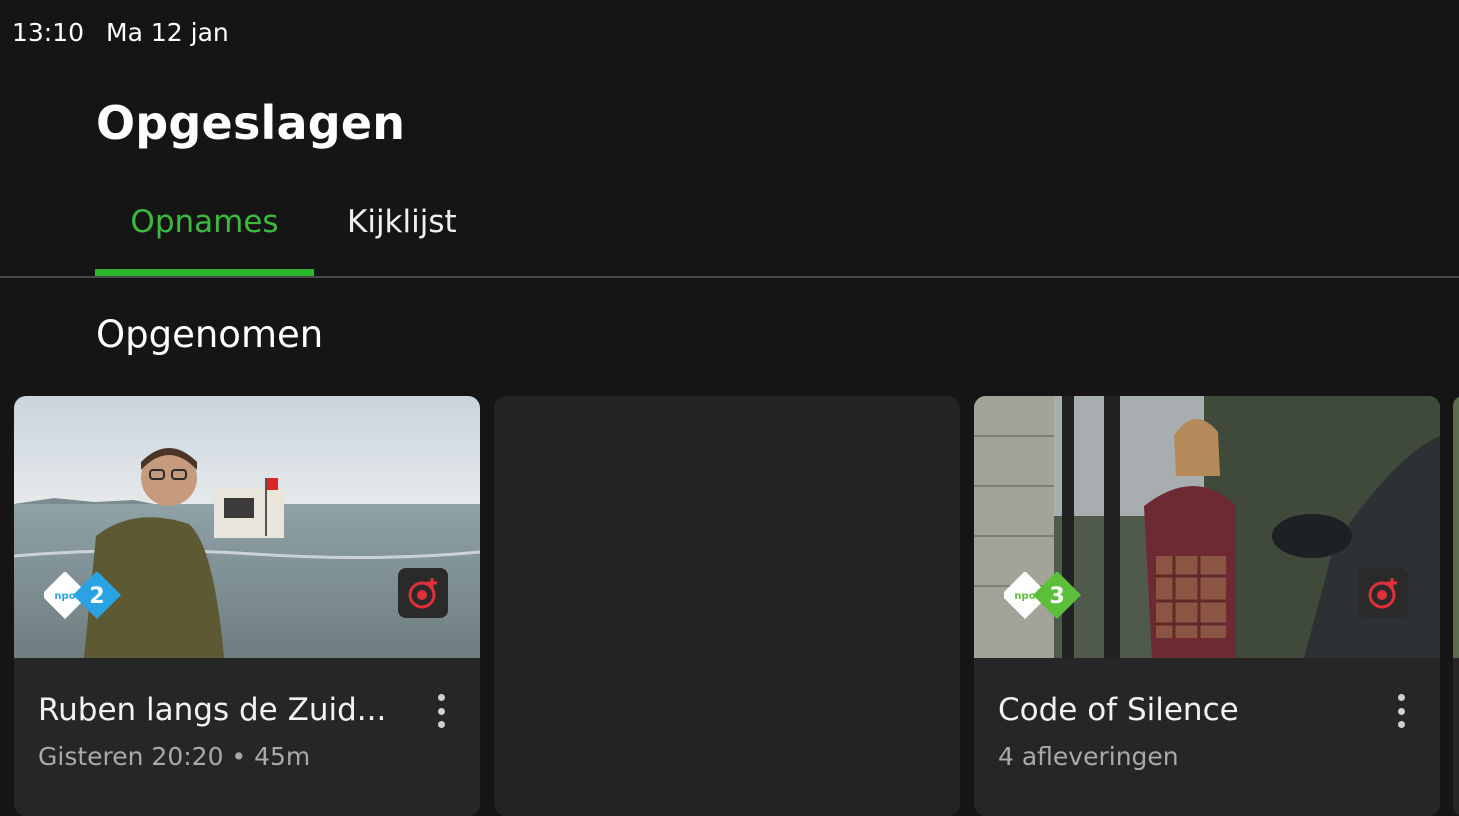 This screenshot has height=816, width=1459. Describe the element at coordinates (1207, 527) in the screenshot. I see `card-thumbnail: 3 npo` at that location.